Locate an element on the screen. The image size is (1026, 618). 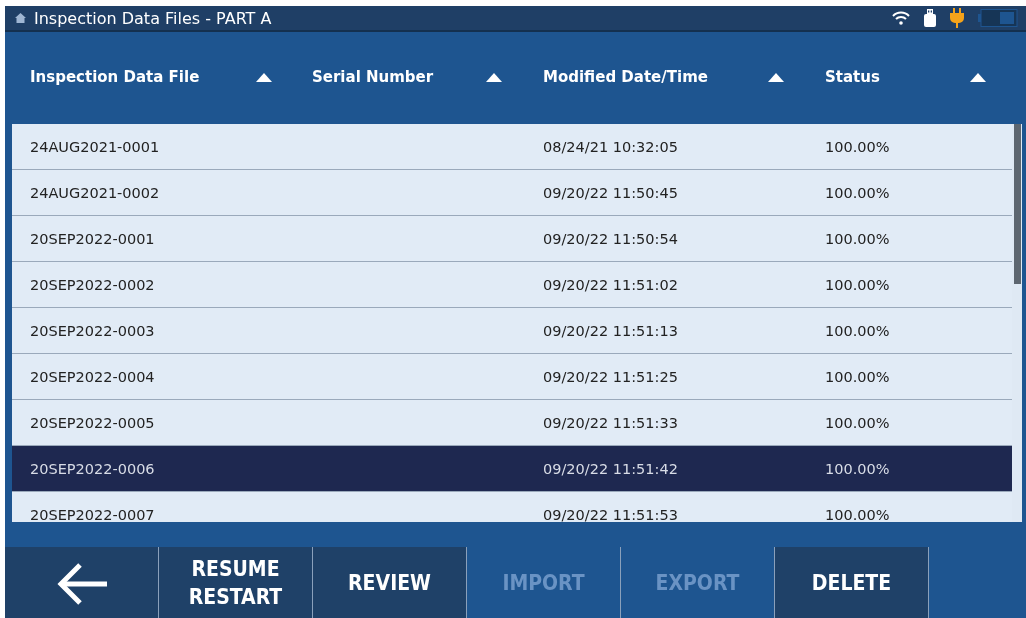
table-cell-text: 08/24/21 10:32:05 is located at coordinates (611, 146).